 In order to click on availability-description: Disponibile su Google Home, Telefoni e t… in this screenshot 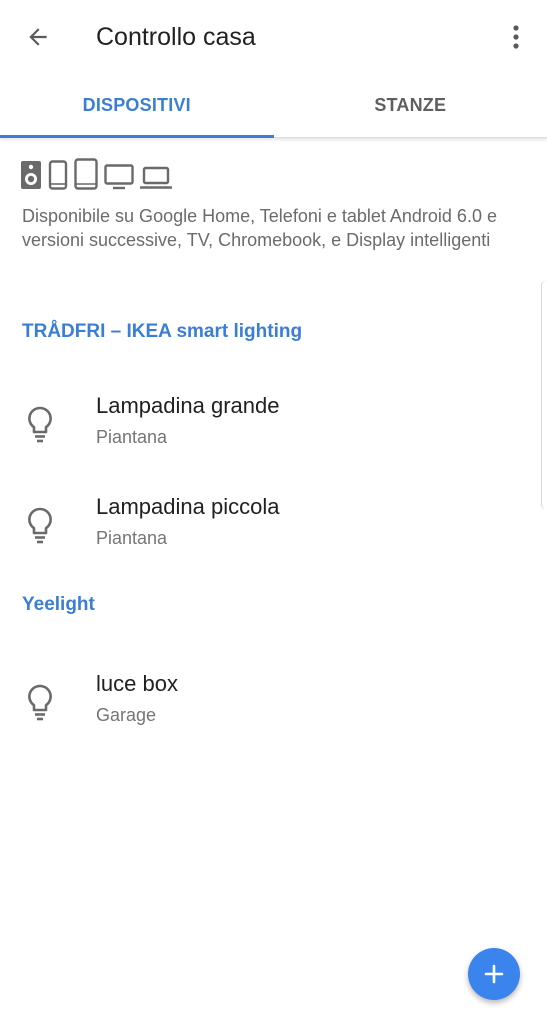, I will do `click(259, 228)`.